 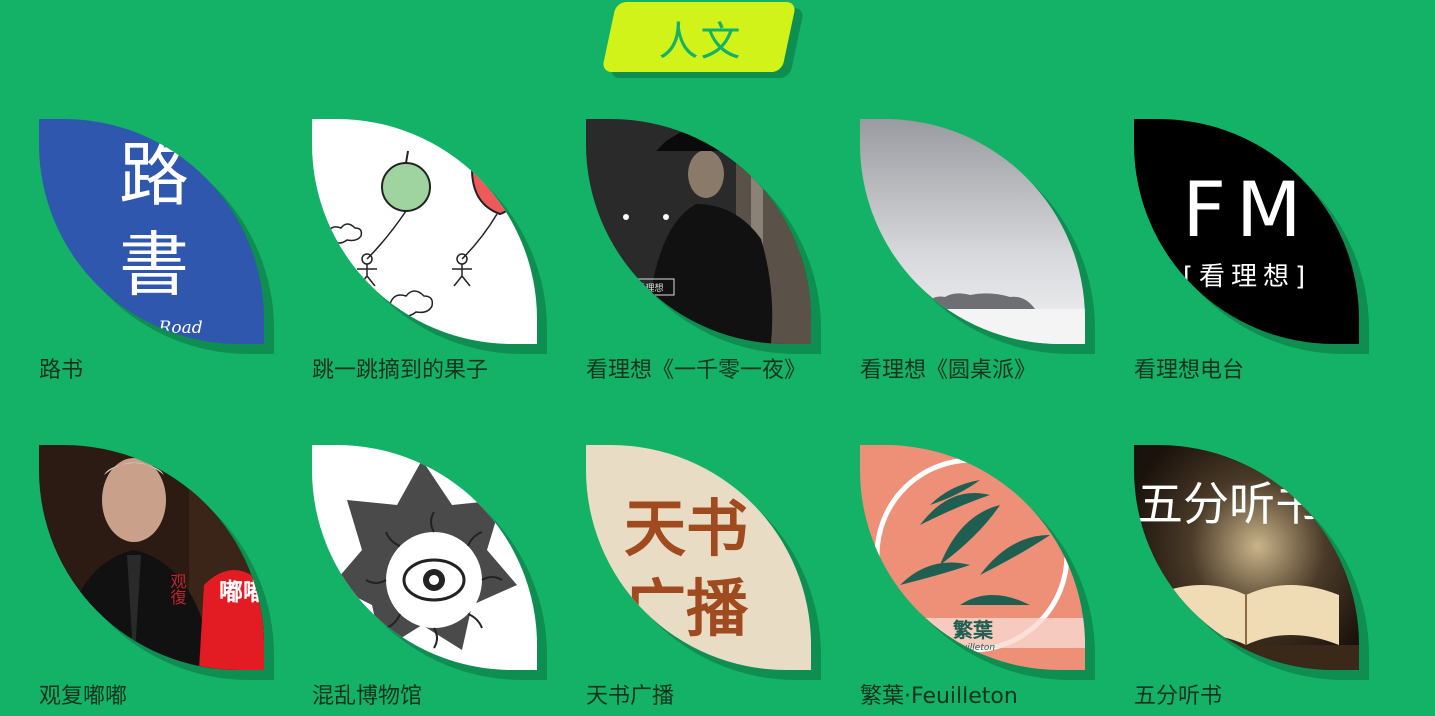 I want to click on podcast-card-wufentingshu: 五分听书 五分听书, so click(x=1254, y=578).